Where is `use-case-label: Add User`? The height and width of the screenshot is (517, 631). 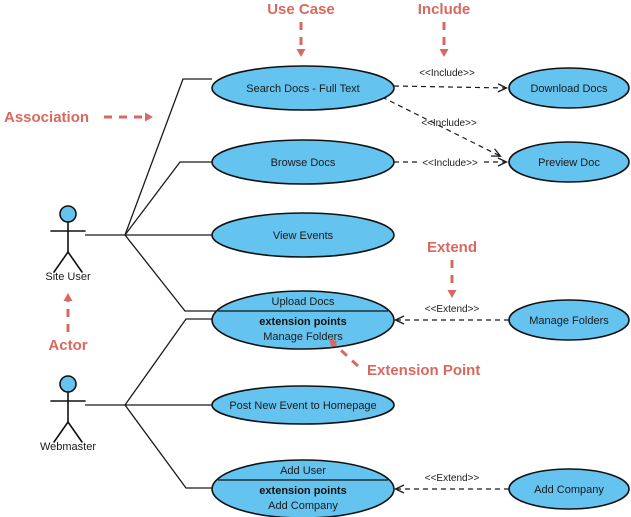 use-case-label: Add User is located at coordinates (303, 471).